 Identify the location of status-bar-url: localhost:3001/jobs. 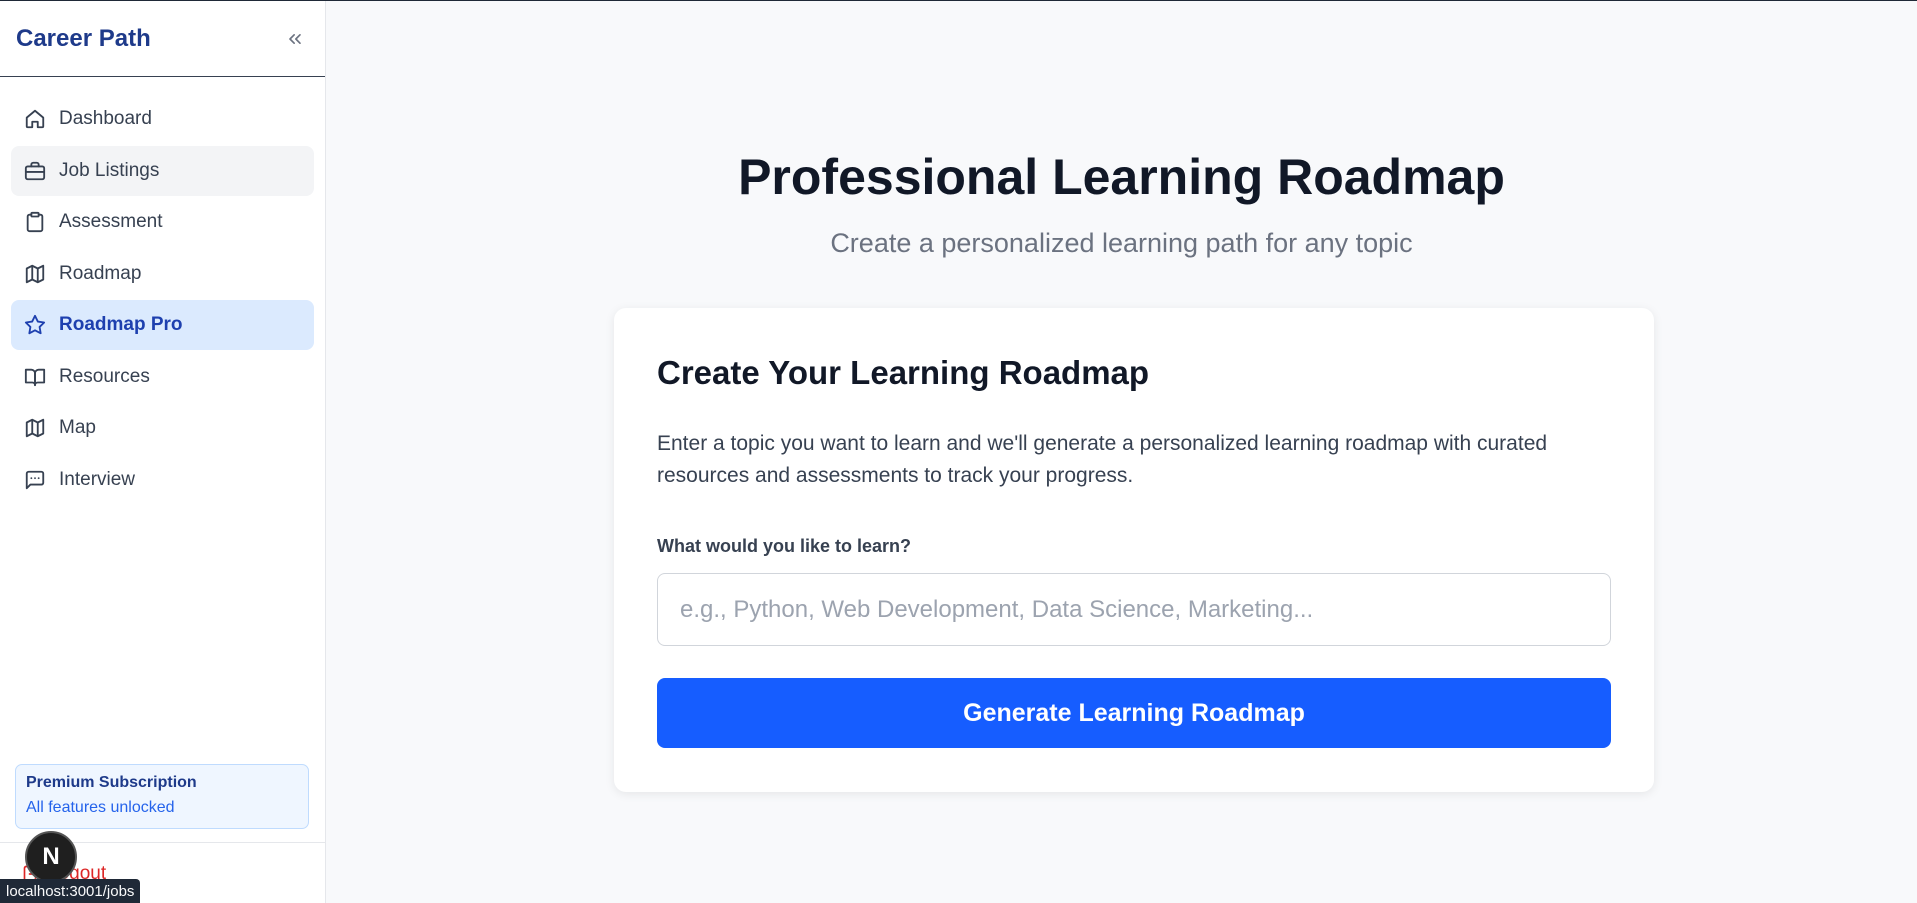
(70, 891).